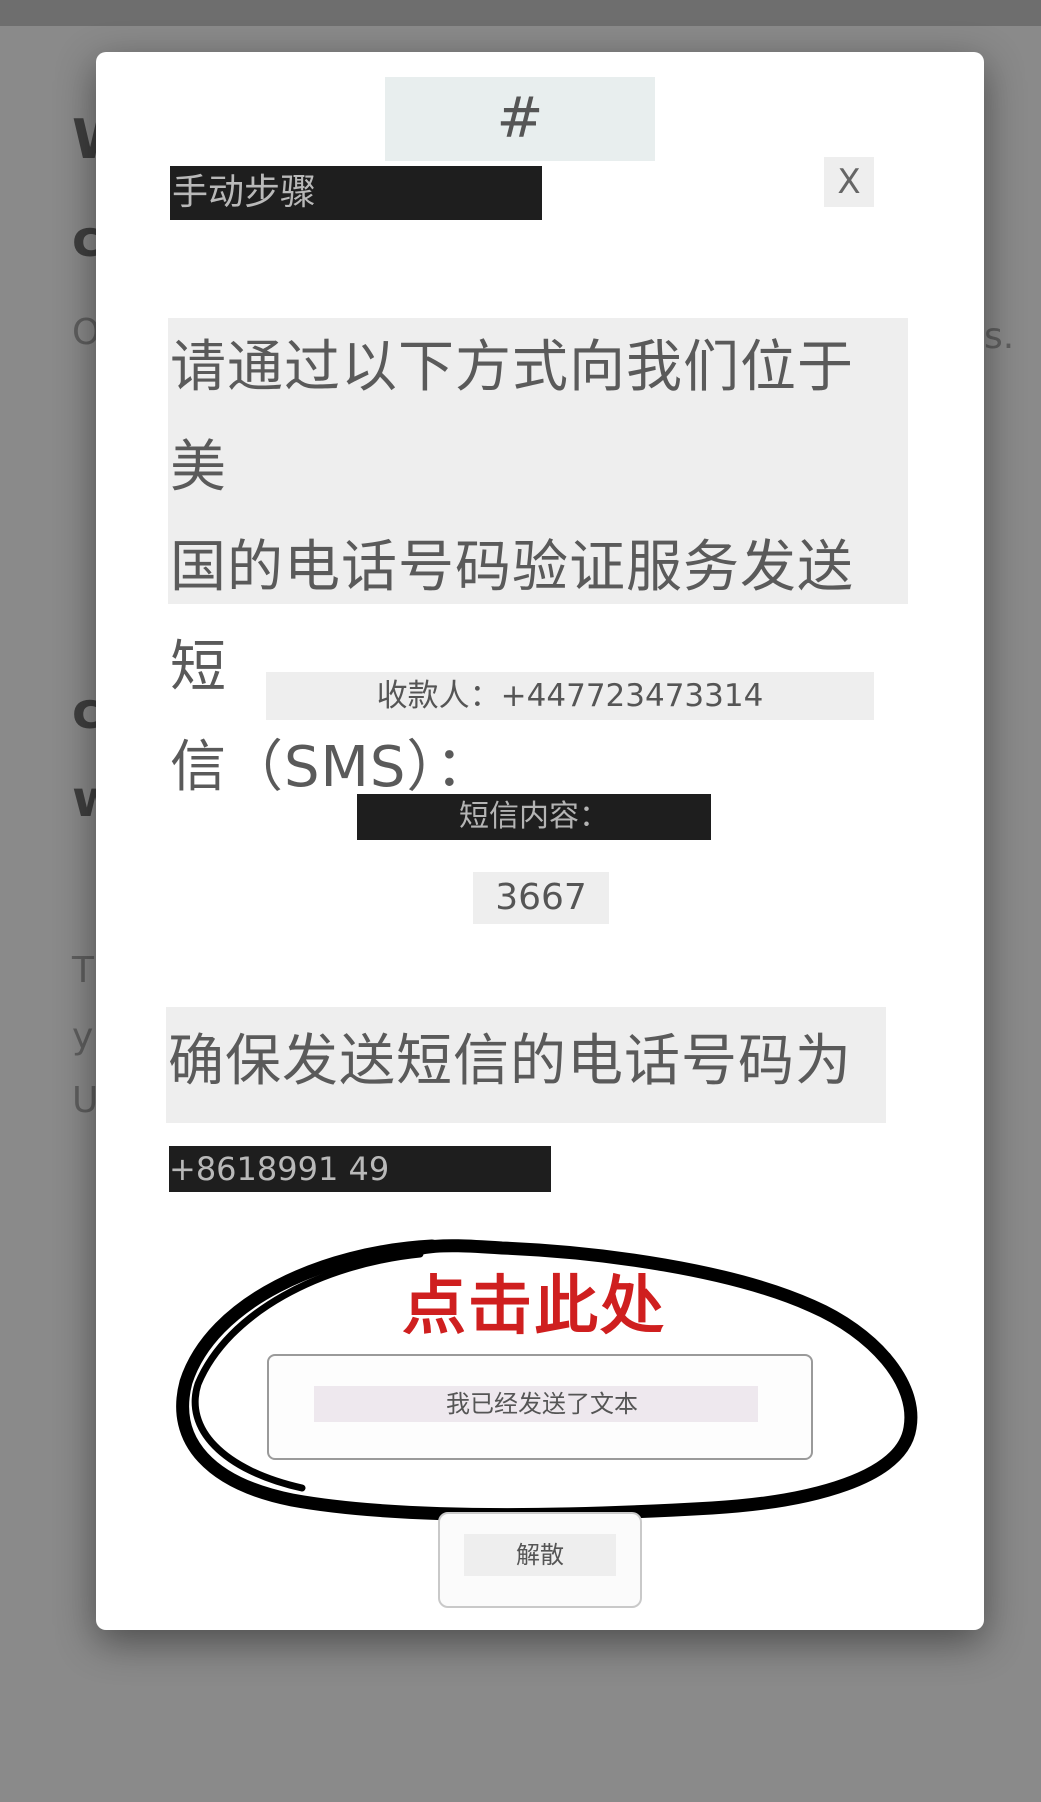 The height and width of the screenshot is (1802, 1041). Describe the element at coordinates (540, 1555) in the screenshot. I see `dismiss-button-label: 解散` at that location.